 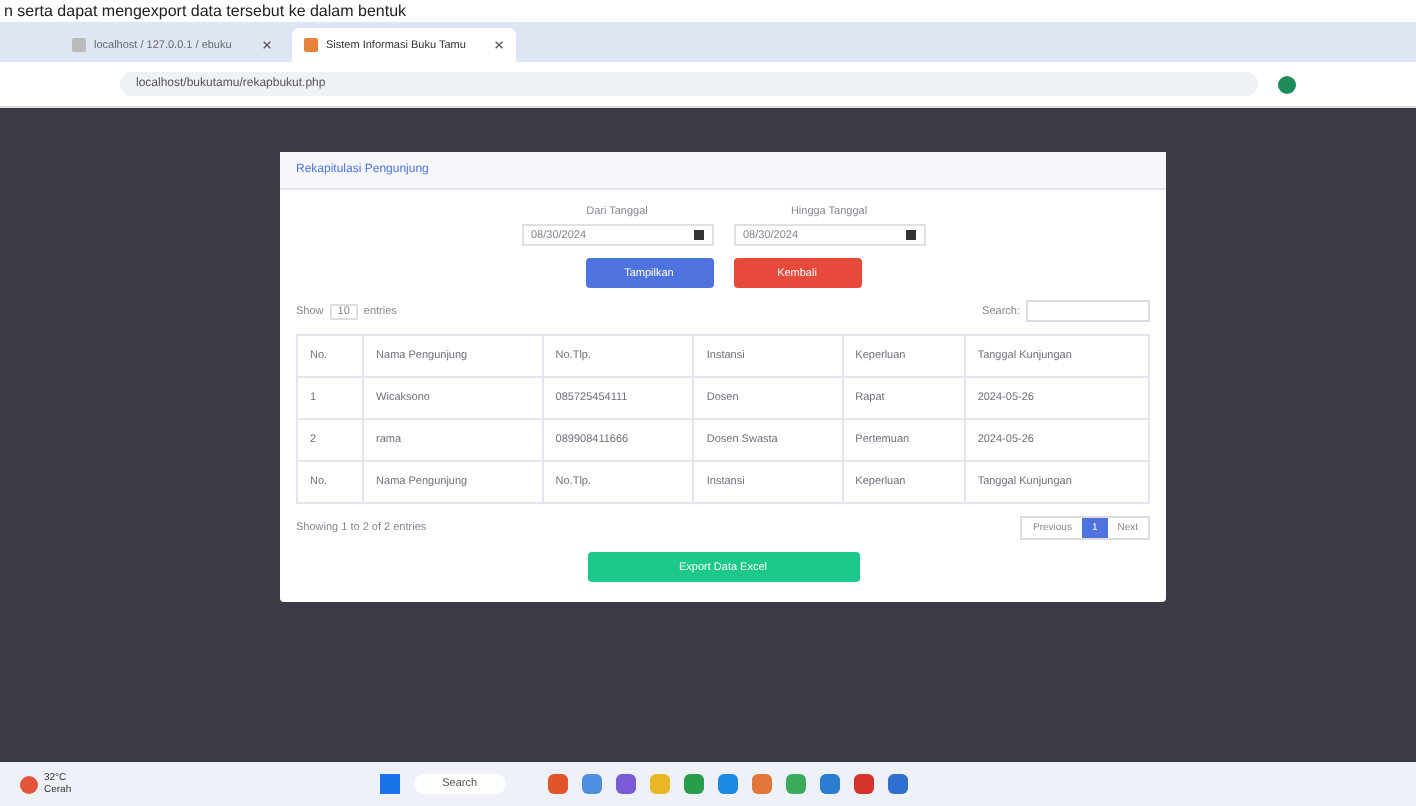 I want to click on search-field, so click(x=1088, y=311).